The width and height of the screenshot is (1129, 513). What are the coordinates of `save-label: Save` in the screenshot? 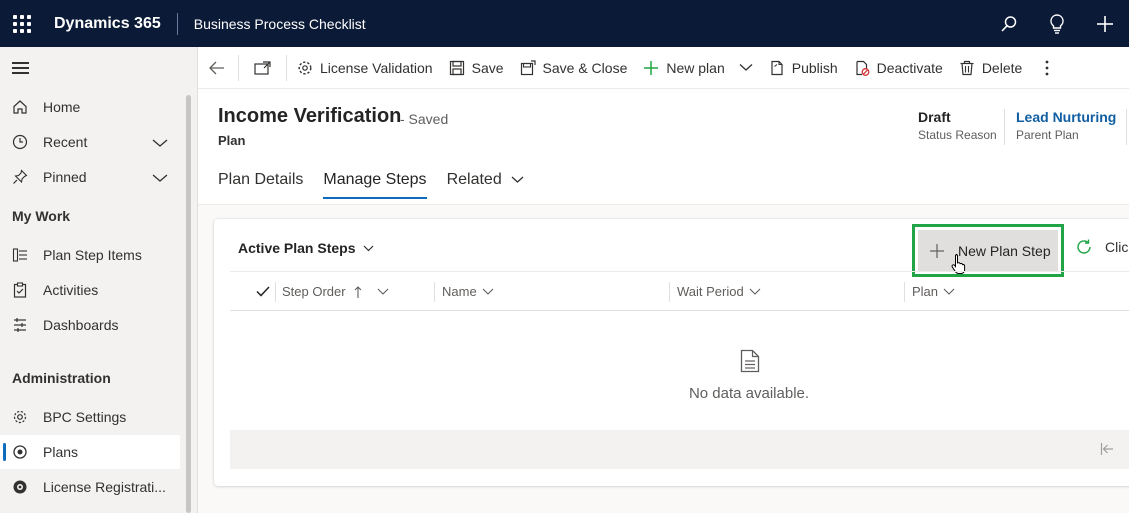 It's located at (487, 67).